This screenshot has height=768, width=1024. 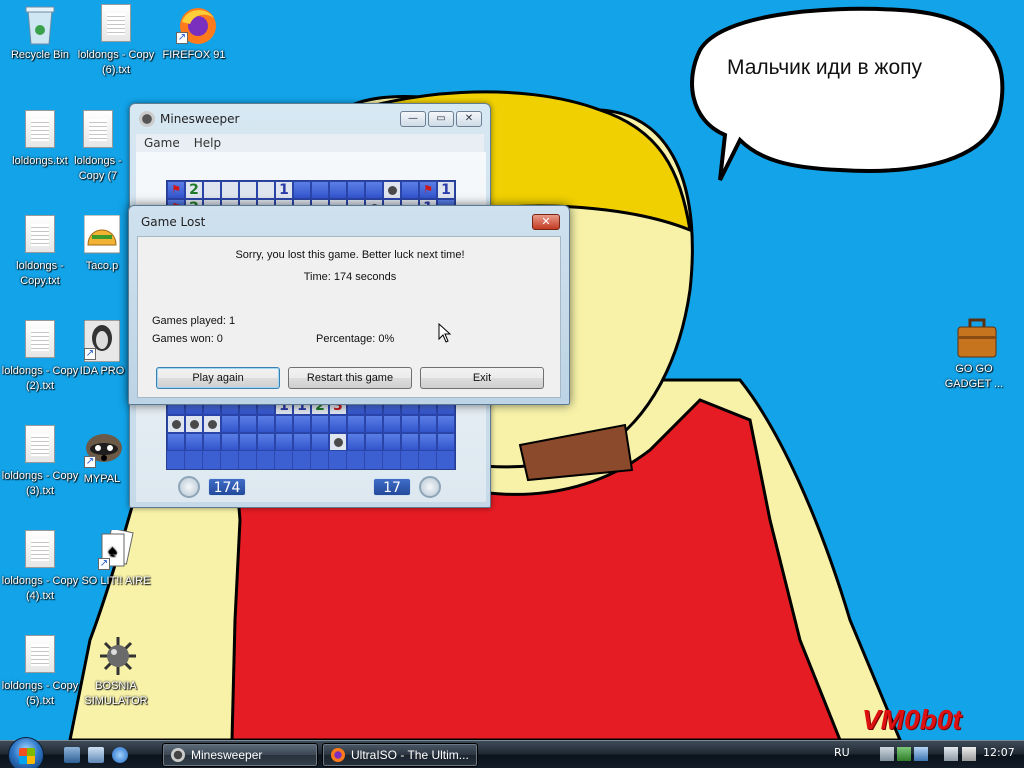 I want to click on desktop-icon-file: loldongs - Copy (7, so click(x=98, y=147).